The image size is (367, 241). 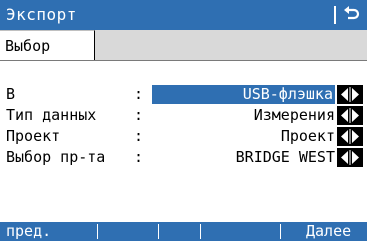 I want to click on field-project-select-label: Выбор пр-та, so click(x=56, y=157).